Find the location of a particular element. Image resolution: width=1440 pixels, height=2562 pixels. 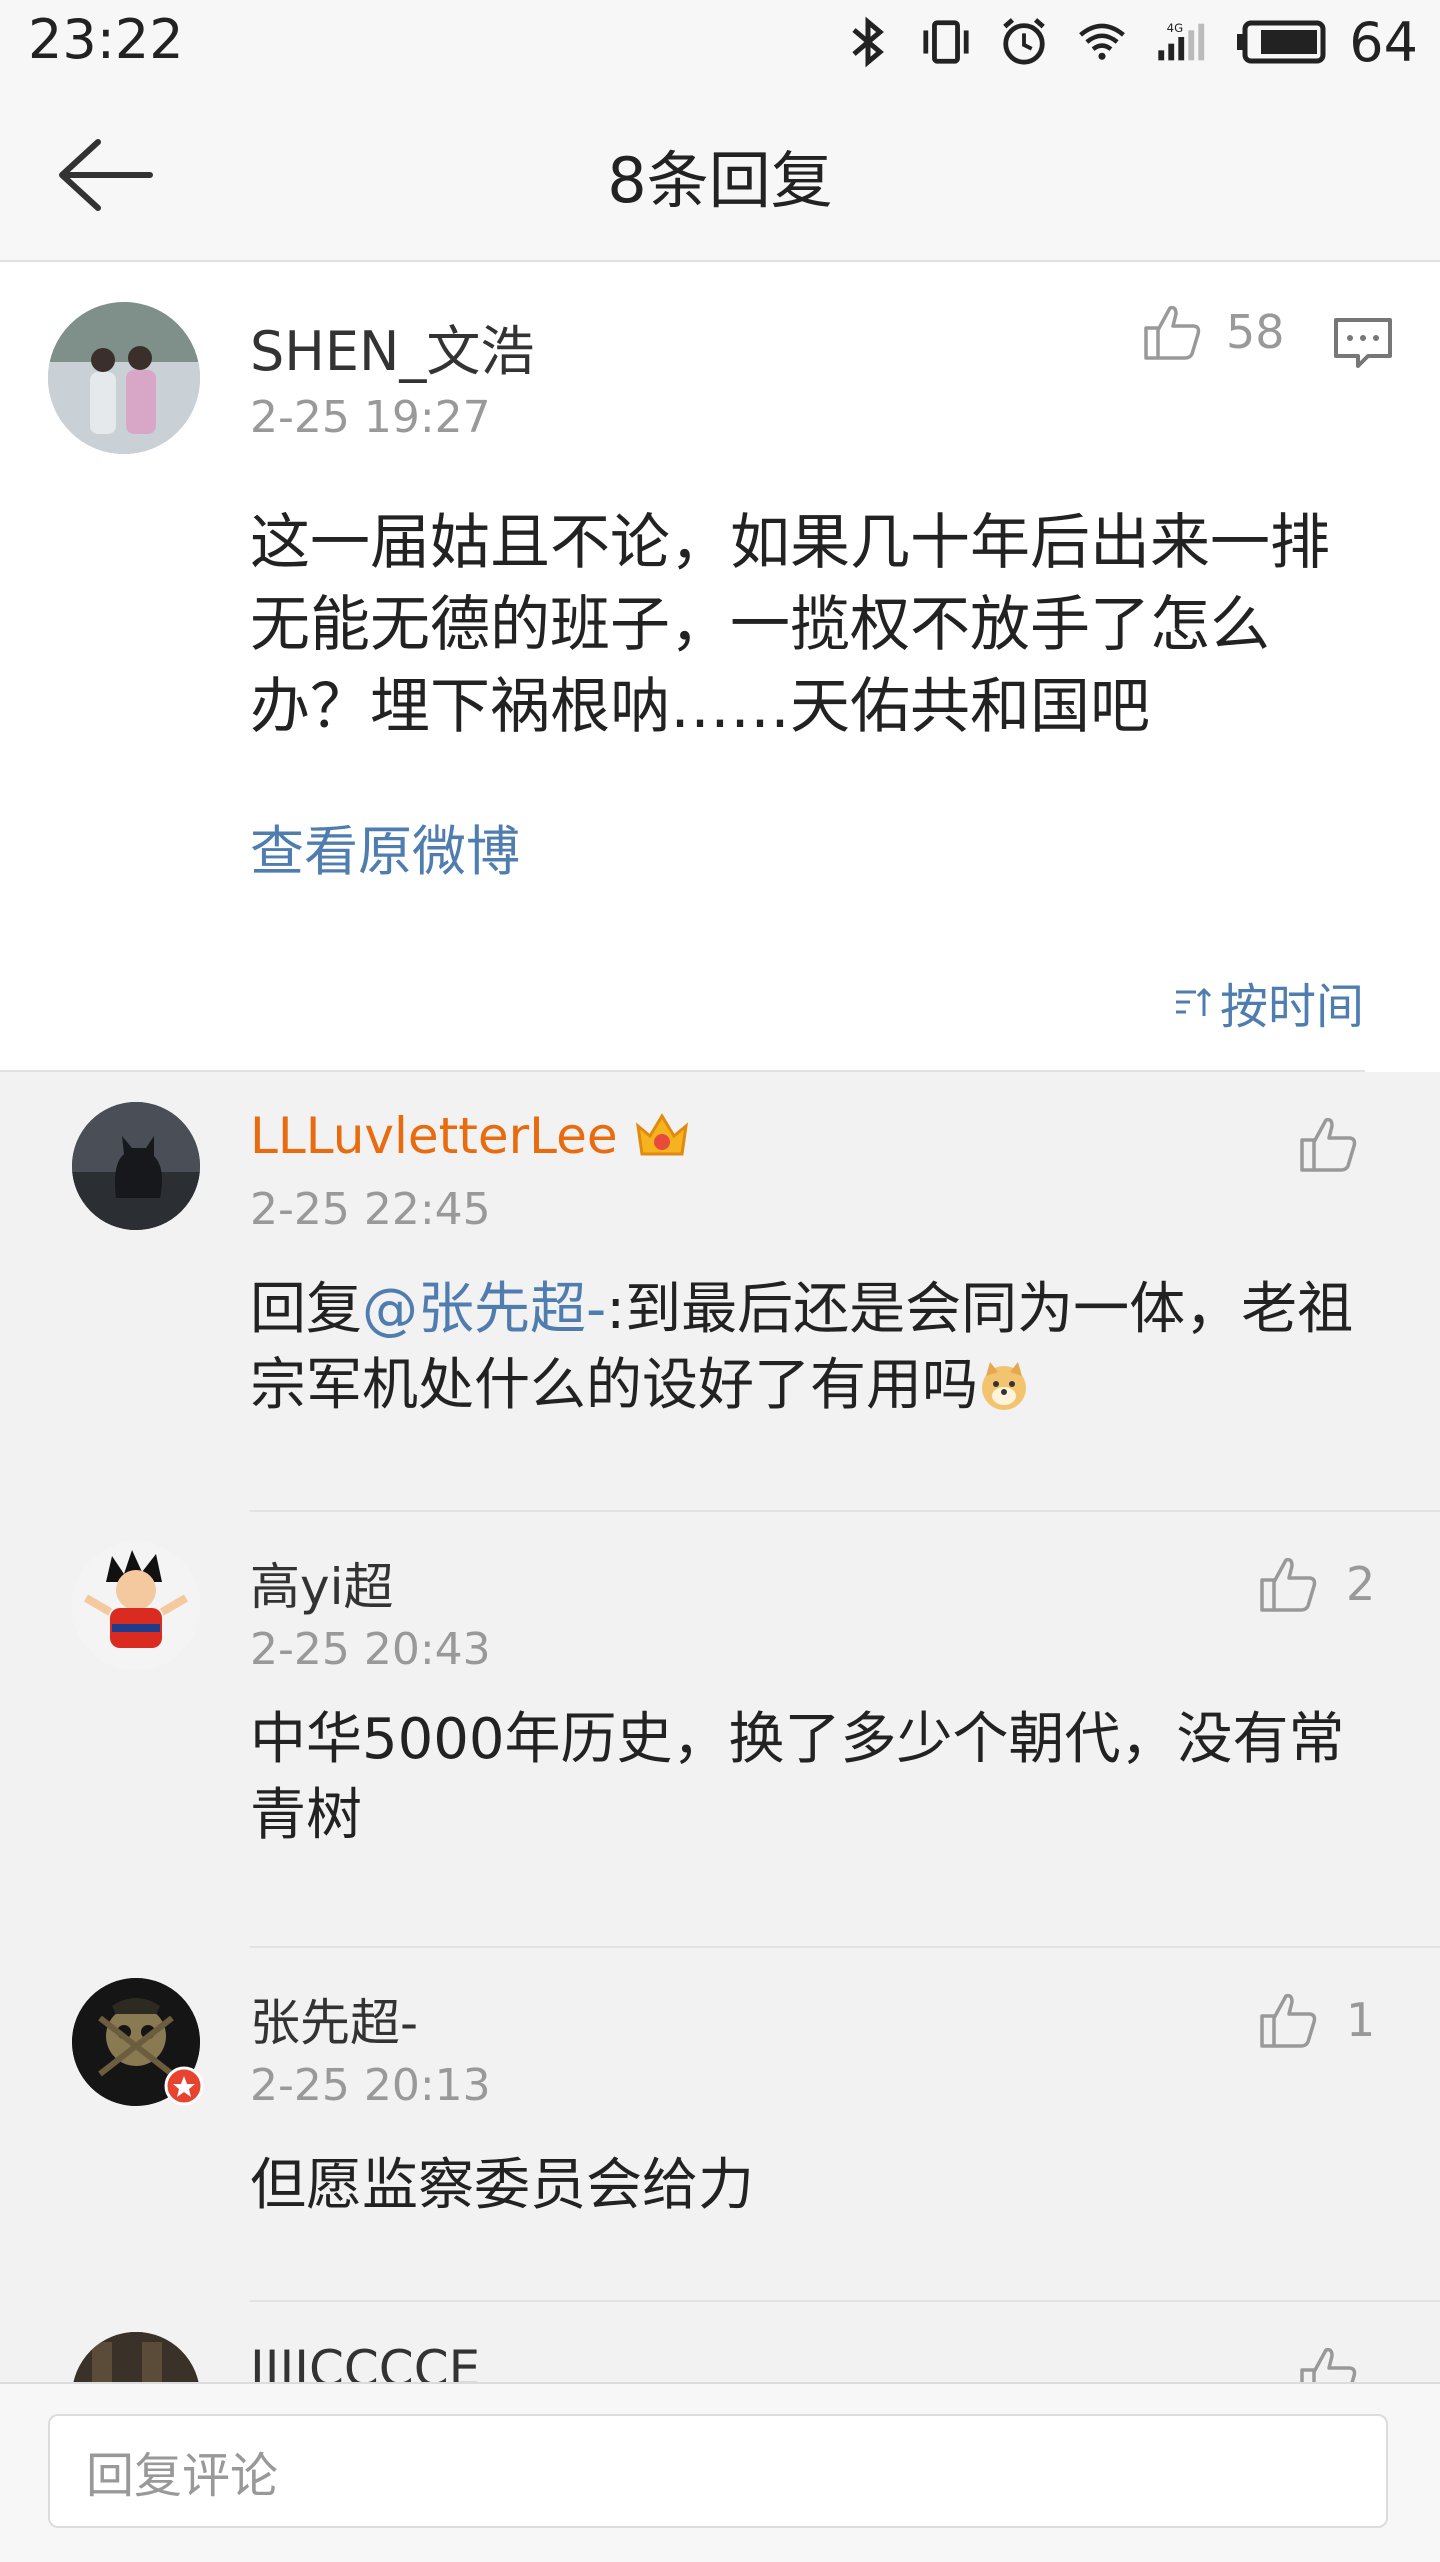

comment-icon is located at coordinates (1363, 343).